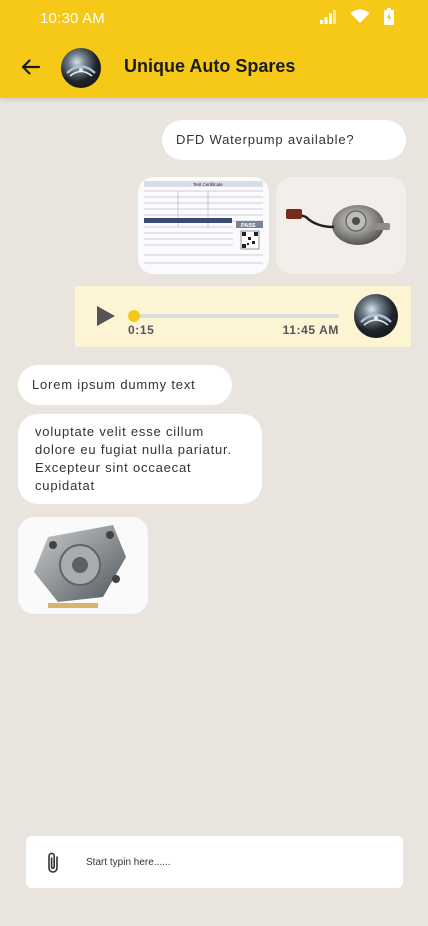 The width and height of the screenshot is (428, 926). I want to click on signal-icon, so click(328, 16).